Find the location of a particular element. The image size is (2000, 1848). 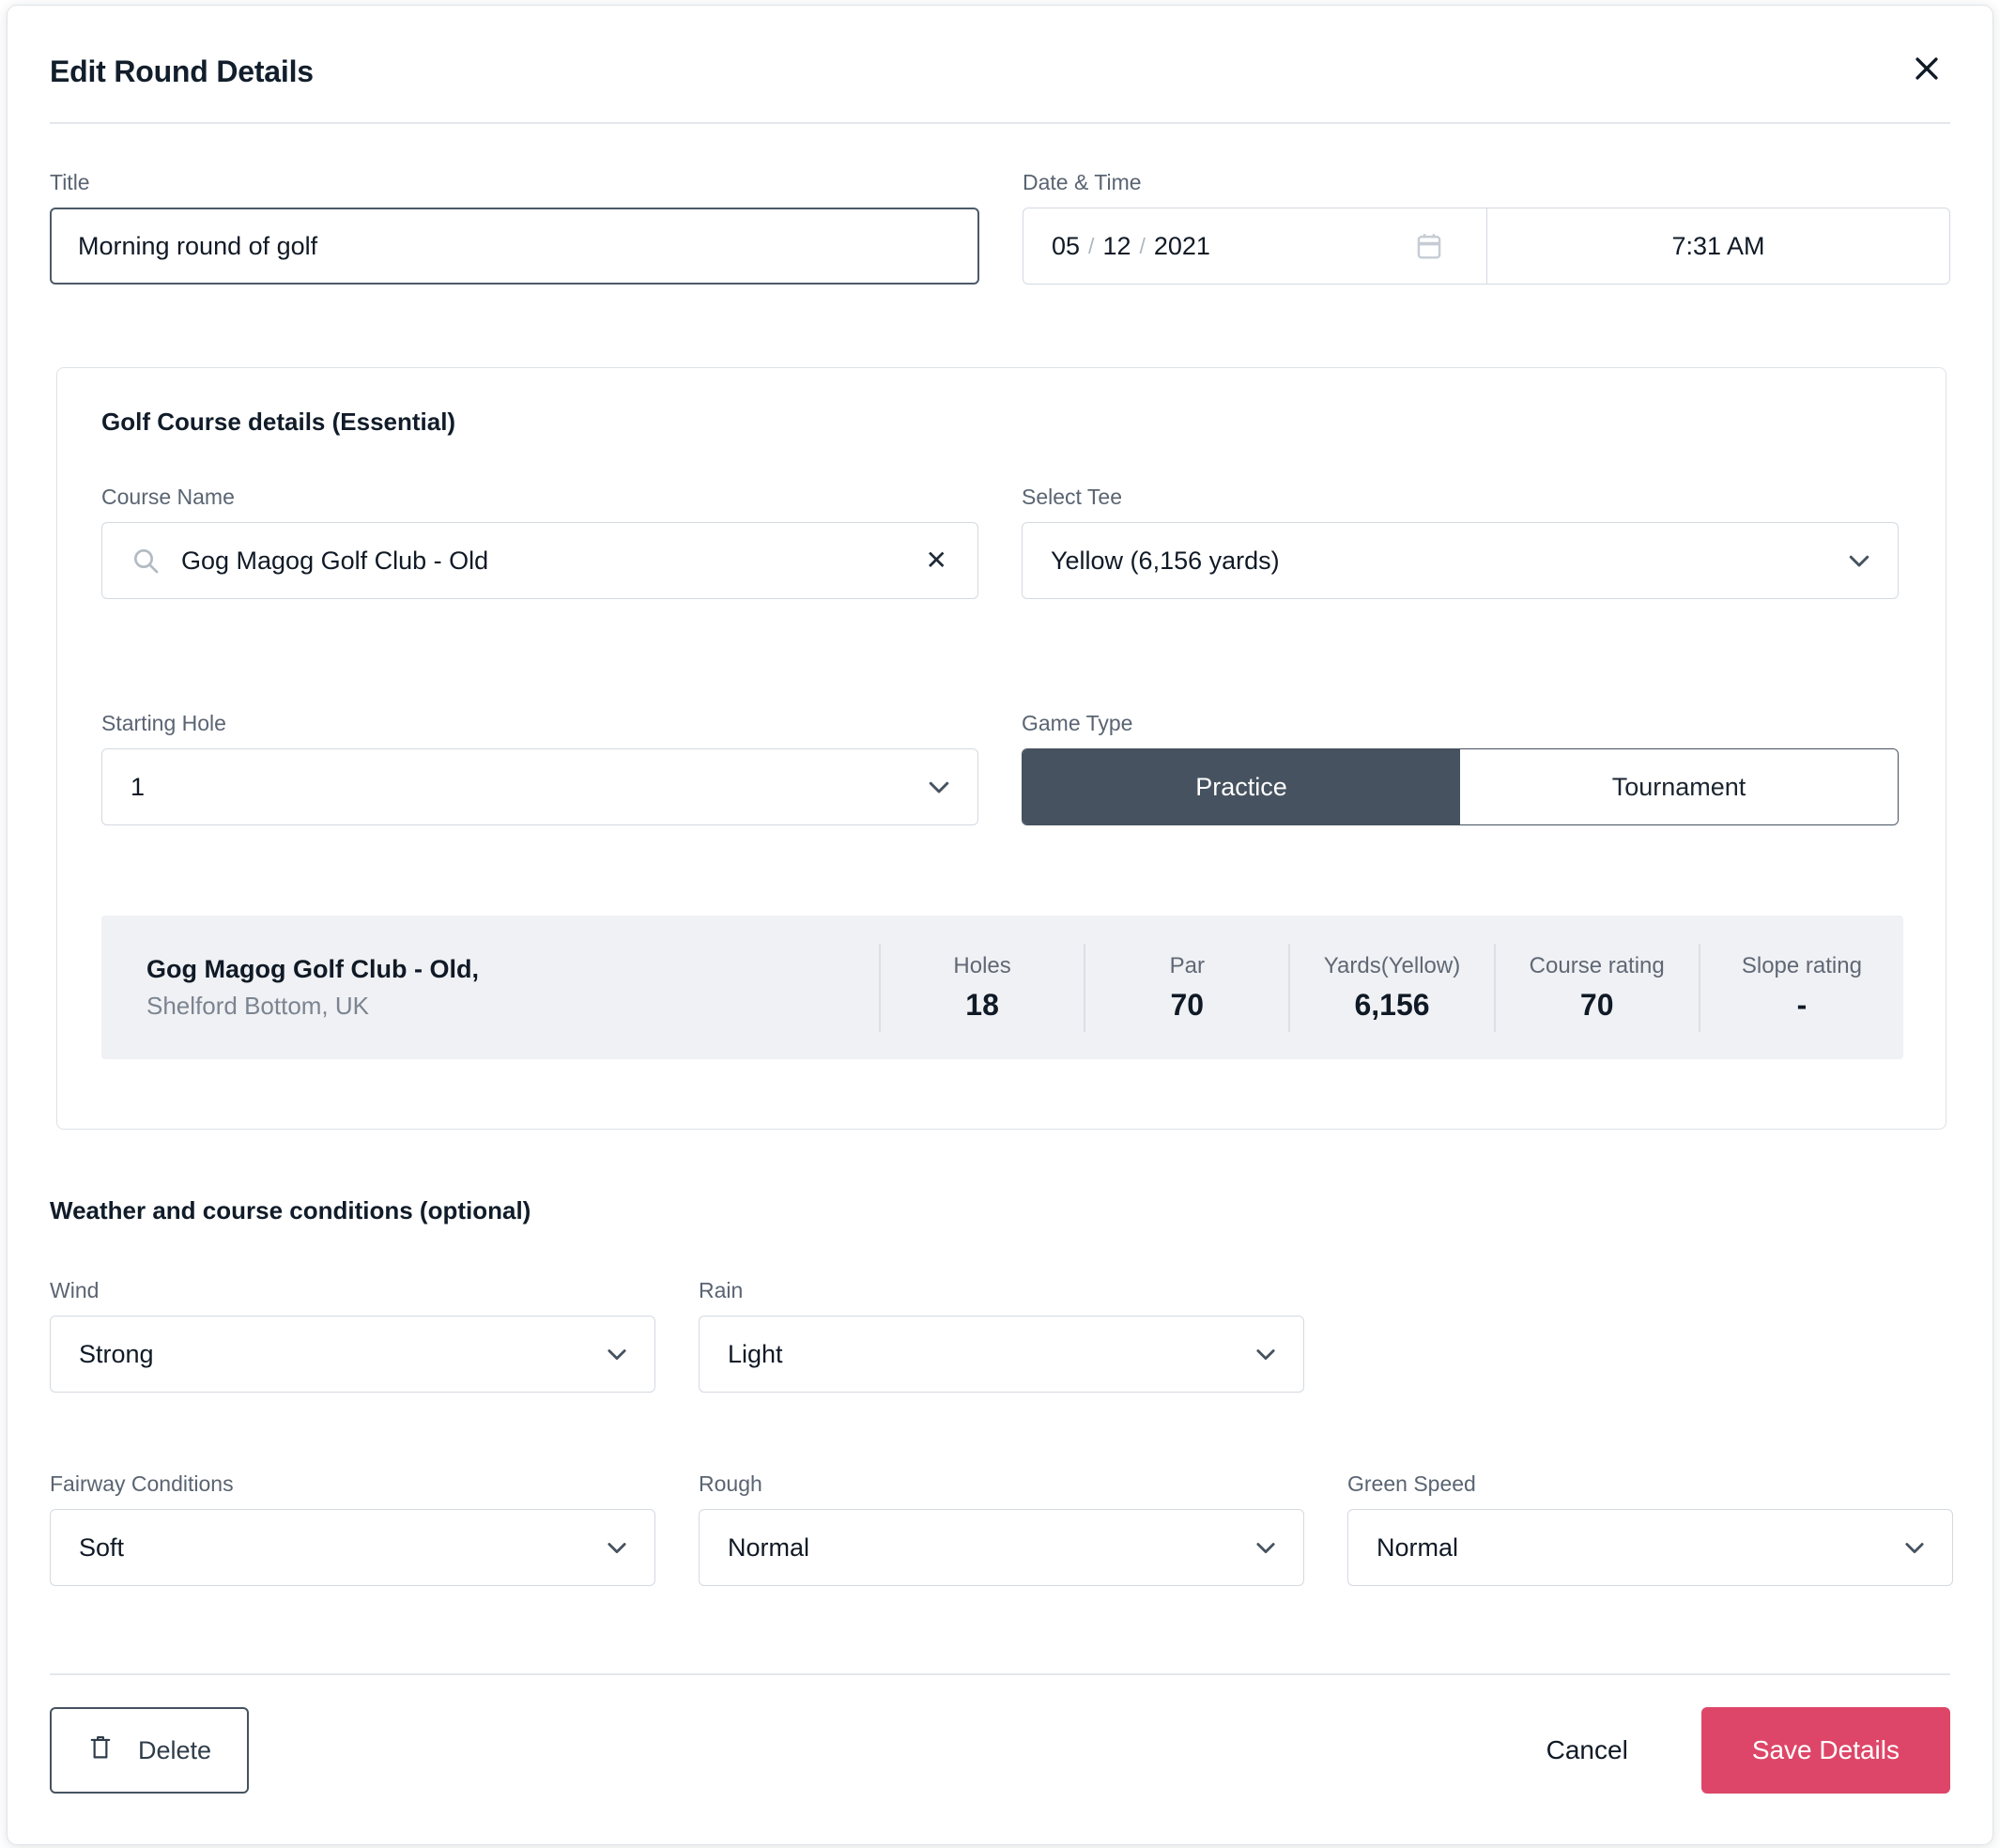

page-title: Edit Round Details is located at coordinates (182, 71).